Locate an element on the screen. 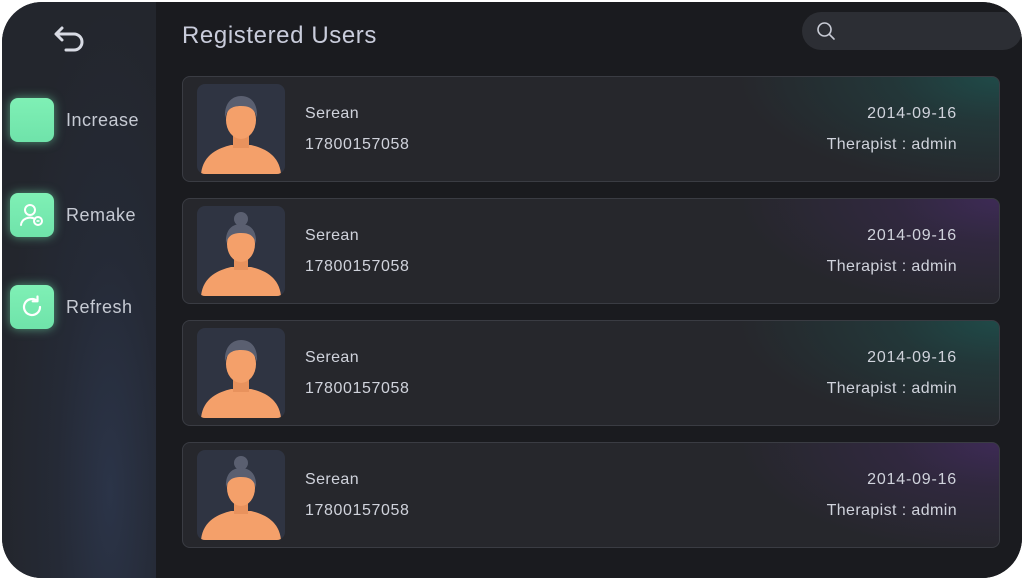 The height and width of the screenshot is (580, 1024). back-button is located at coordinates (70, 37).